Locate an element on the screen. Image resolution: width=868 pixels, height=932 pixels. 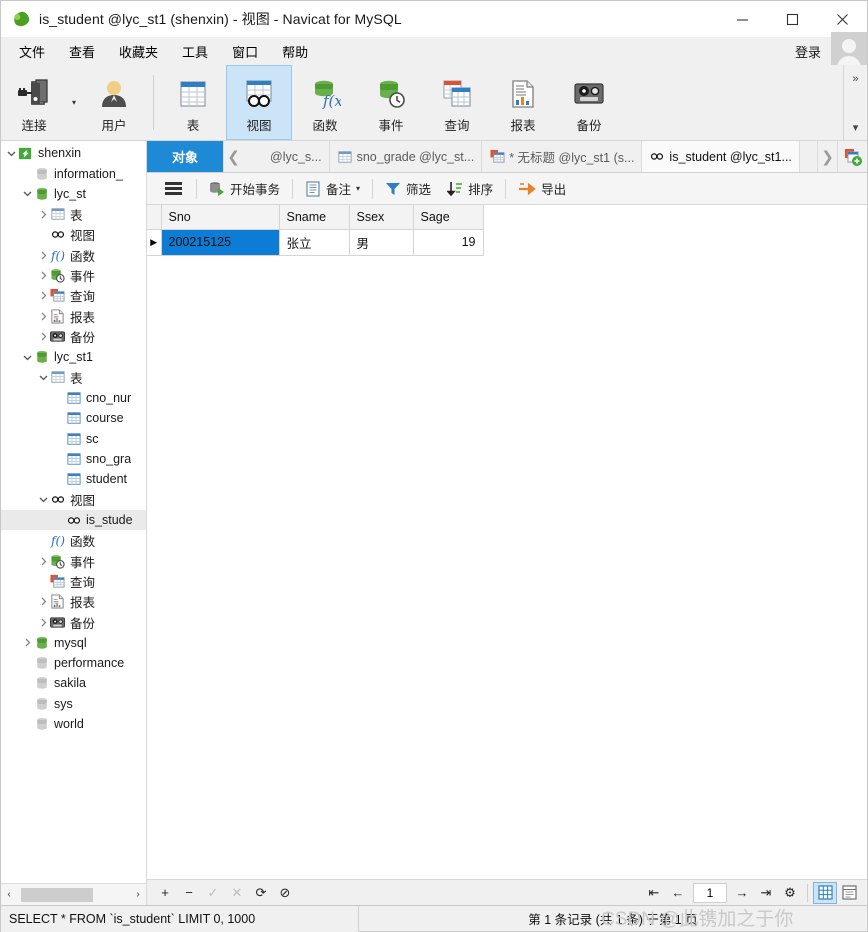
table-row: ▶ 200215125 张立男 19 is located at coordinates (315, 242).